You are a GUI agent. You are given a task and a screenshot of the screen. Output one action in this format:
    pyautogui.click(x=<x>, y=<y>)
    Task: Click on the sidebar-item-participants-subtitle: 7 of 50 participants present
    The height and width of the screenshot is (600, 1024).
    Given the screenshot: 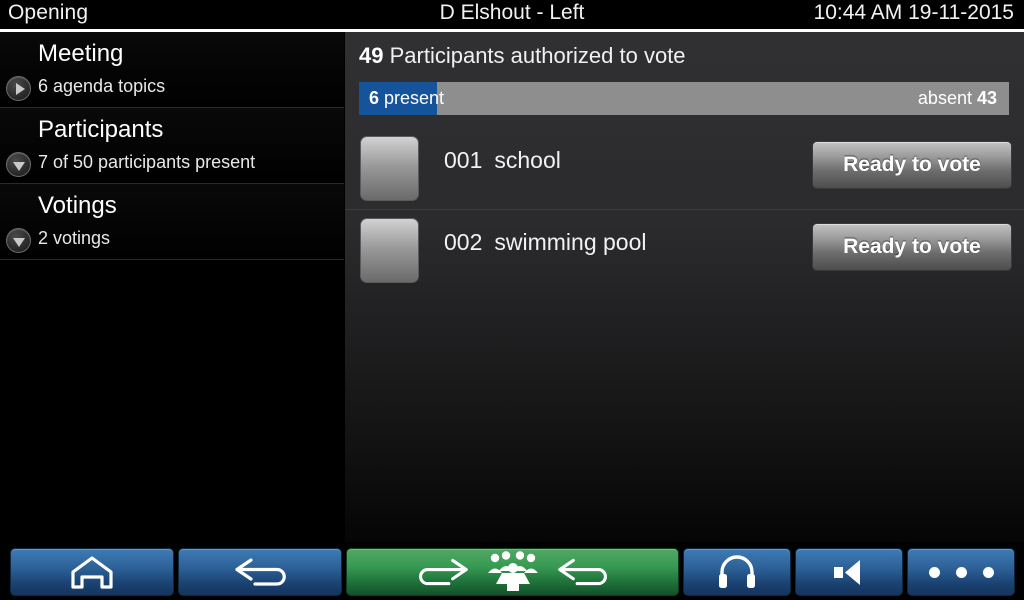 What is the action you would take?
    pyautogui.click(x=147, y=162)
    